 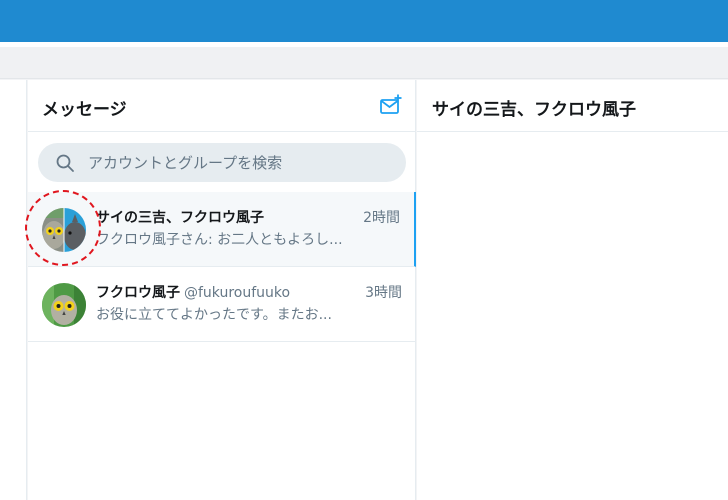 I want to click on conversation-name: サイの三吉、フクロウ風子, so click(x=180, y=218).